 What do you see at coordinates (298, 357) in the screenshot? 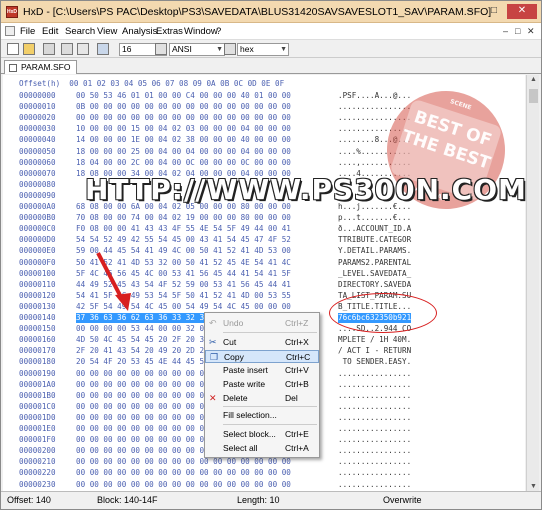
I see `context-menu-shortcut: Ctrl+C` at bounding box center [298, 357].